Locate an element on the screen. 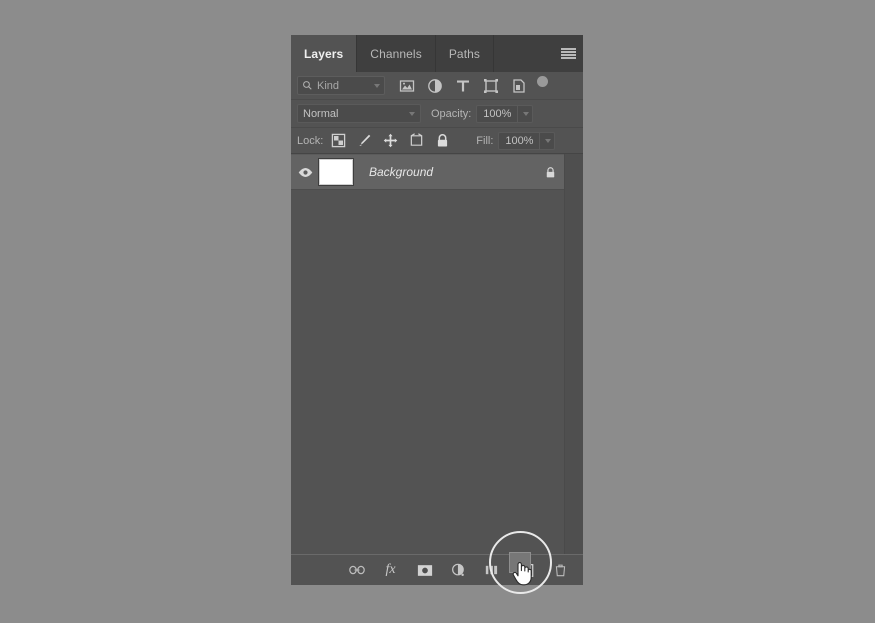 Image resolution: width=875 pixels, height=623 pixels. search-icon is located at coordinates (307, 85).